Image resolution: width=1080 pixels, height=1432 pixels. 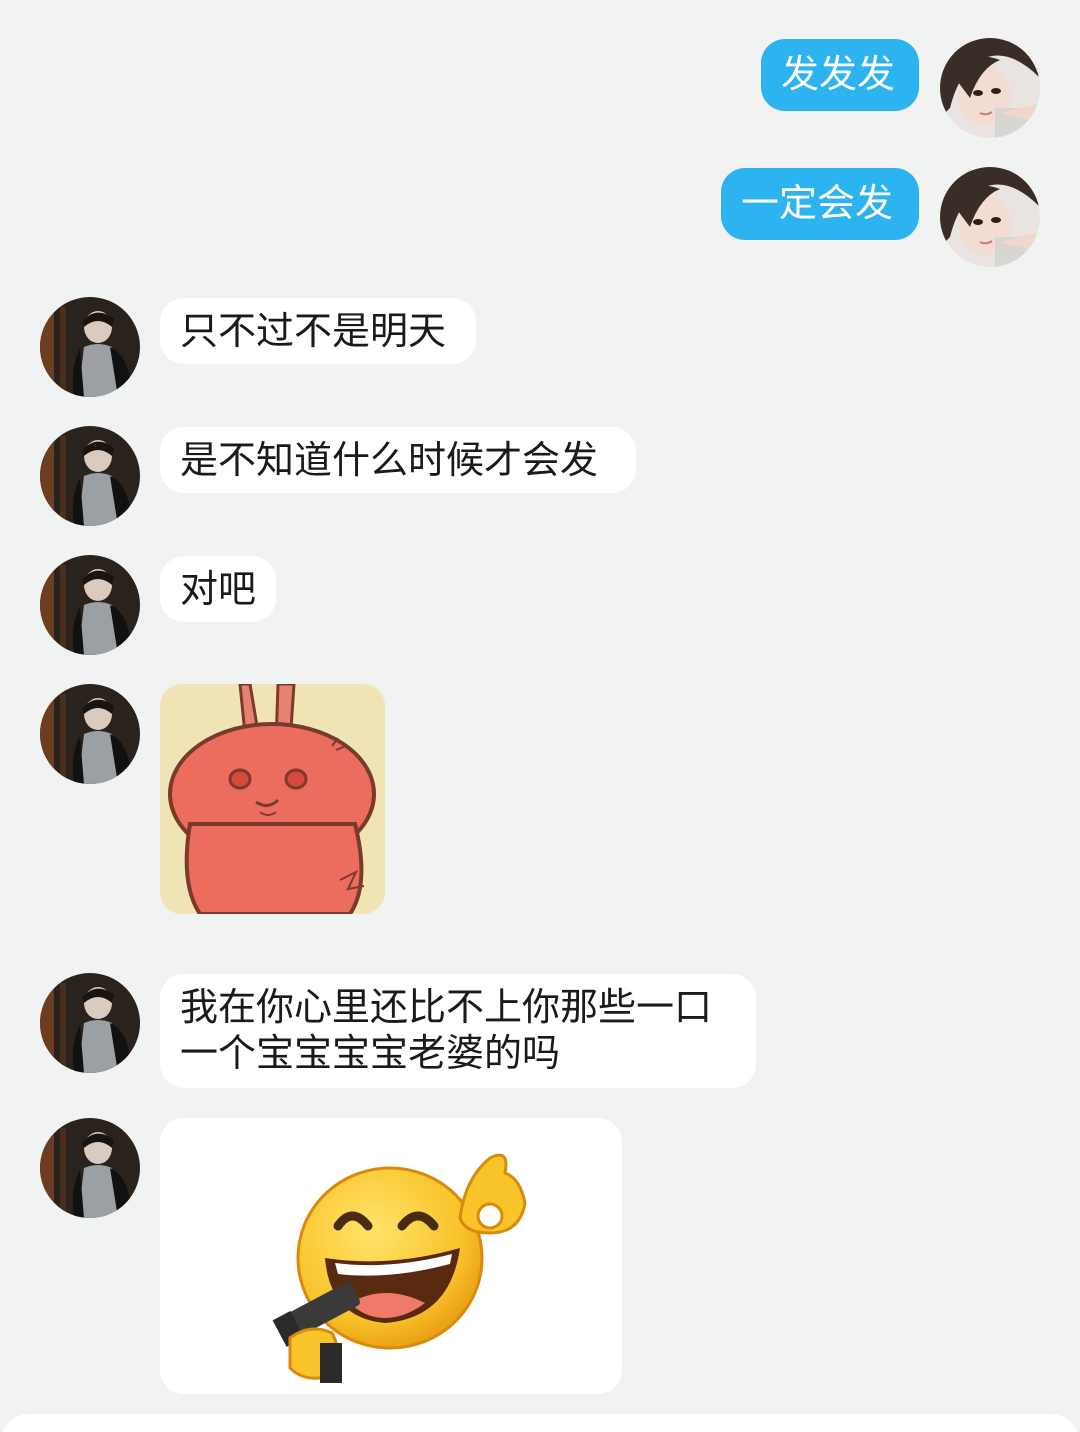 I want to click on incoming-message-bubble: 是不知道什么时候才会发, so click(x=398, y=460).